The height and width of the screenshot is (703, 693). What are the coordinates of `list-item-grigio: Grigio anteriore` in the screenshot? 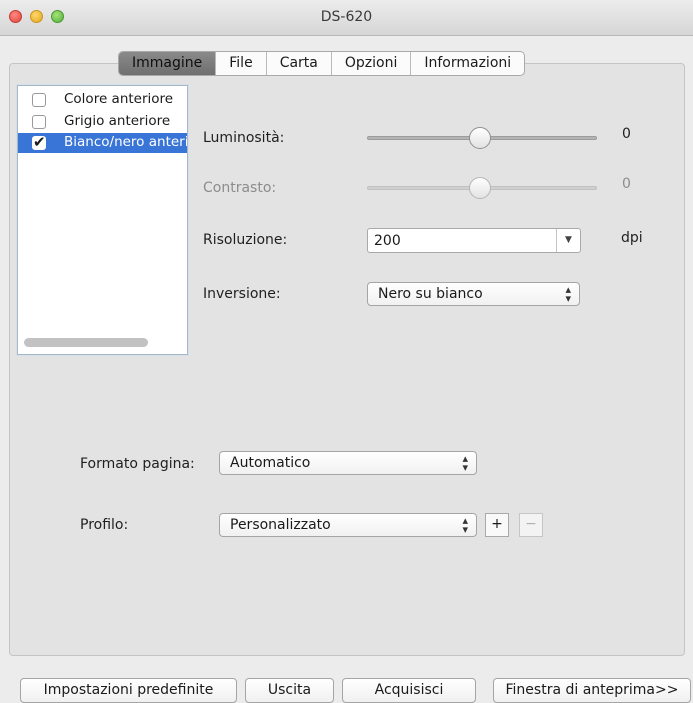 It's located at (102, 122).